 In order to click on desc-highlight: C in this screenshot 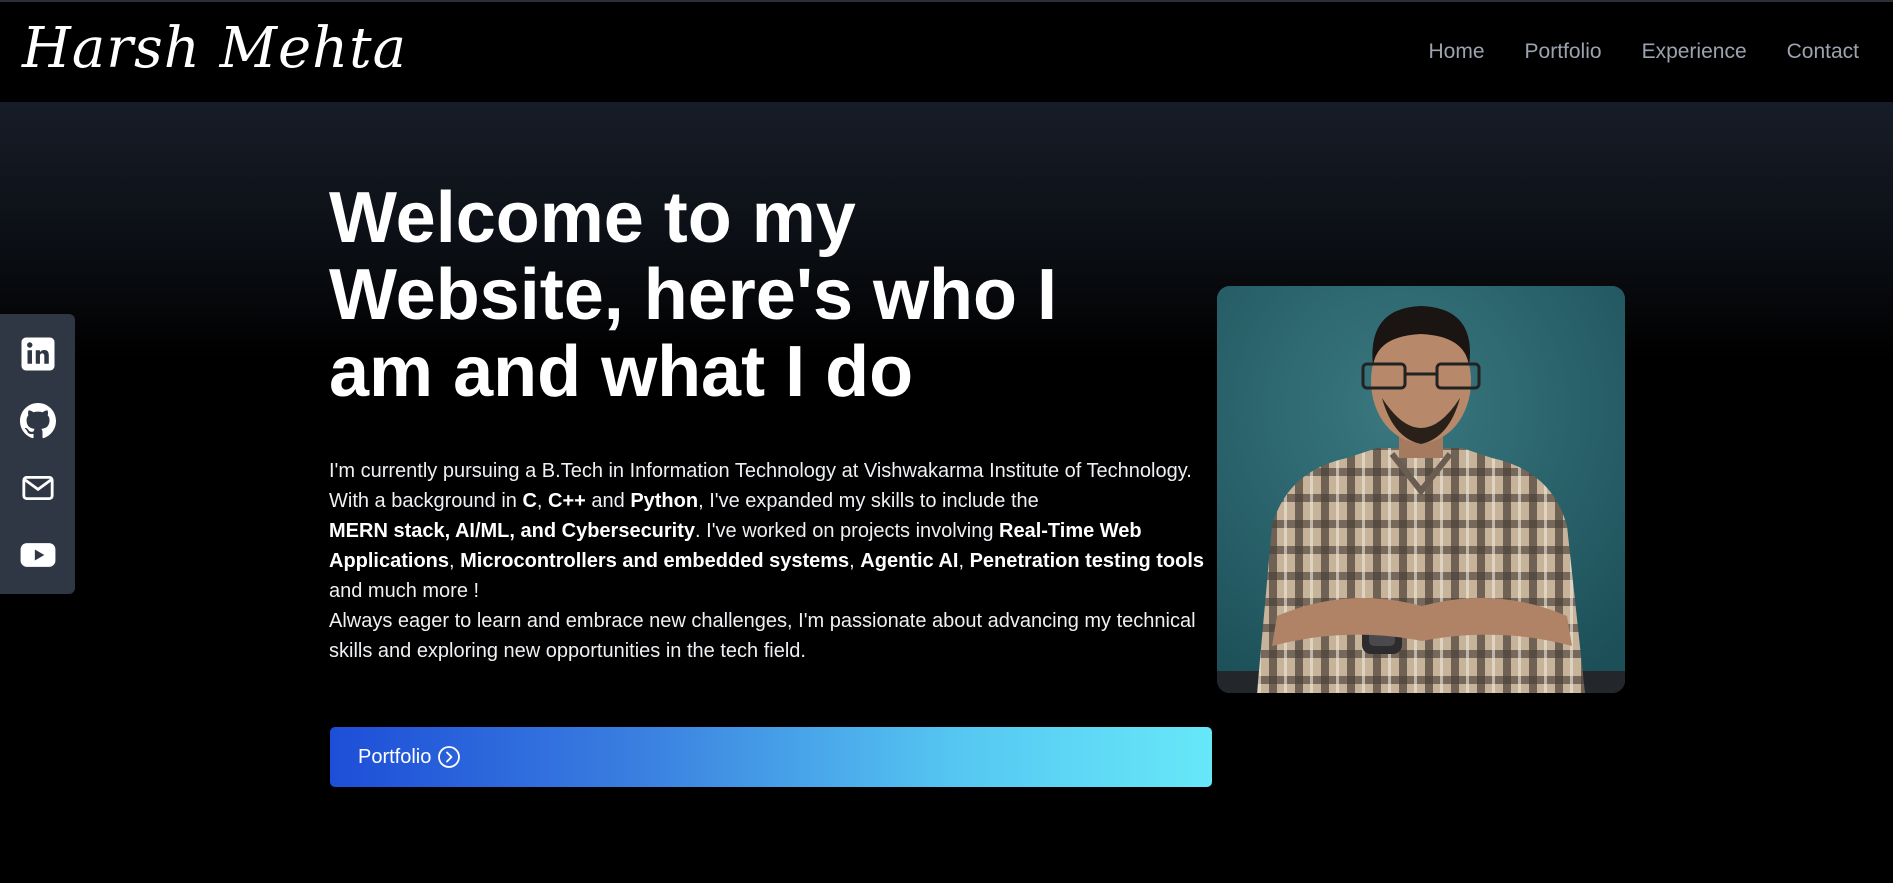, I will do `click(529, 501)`.